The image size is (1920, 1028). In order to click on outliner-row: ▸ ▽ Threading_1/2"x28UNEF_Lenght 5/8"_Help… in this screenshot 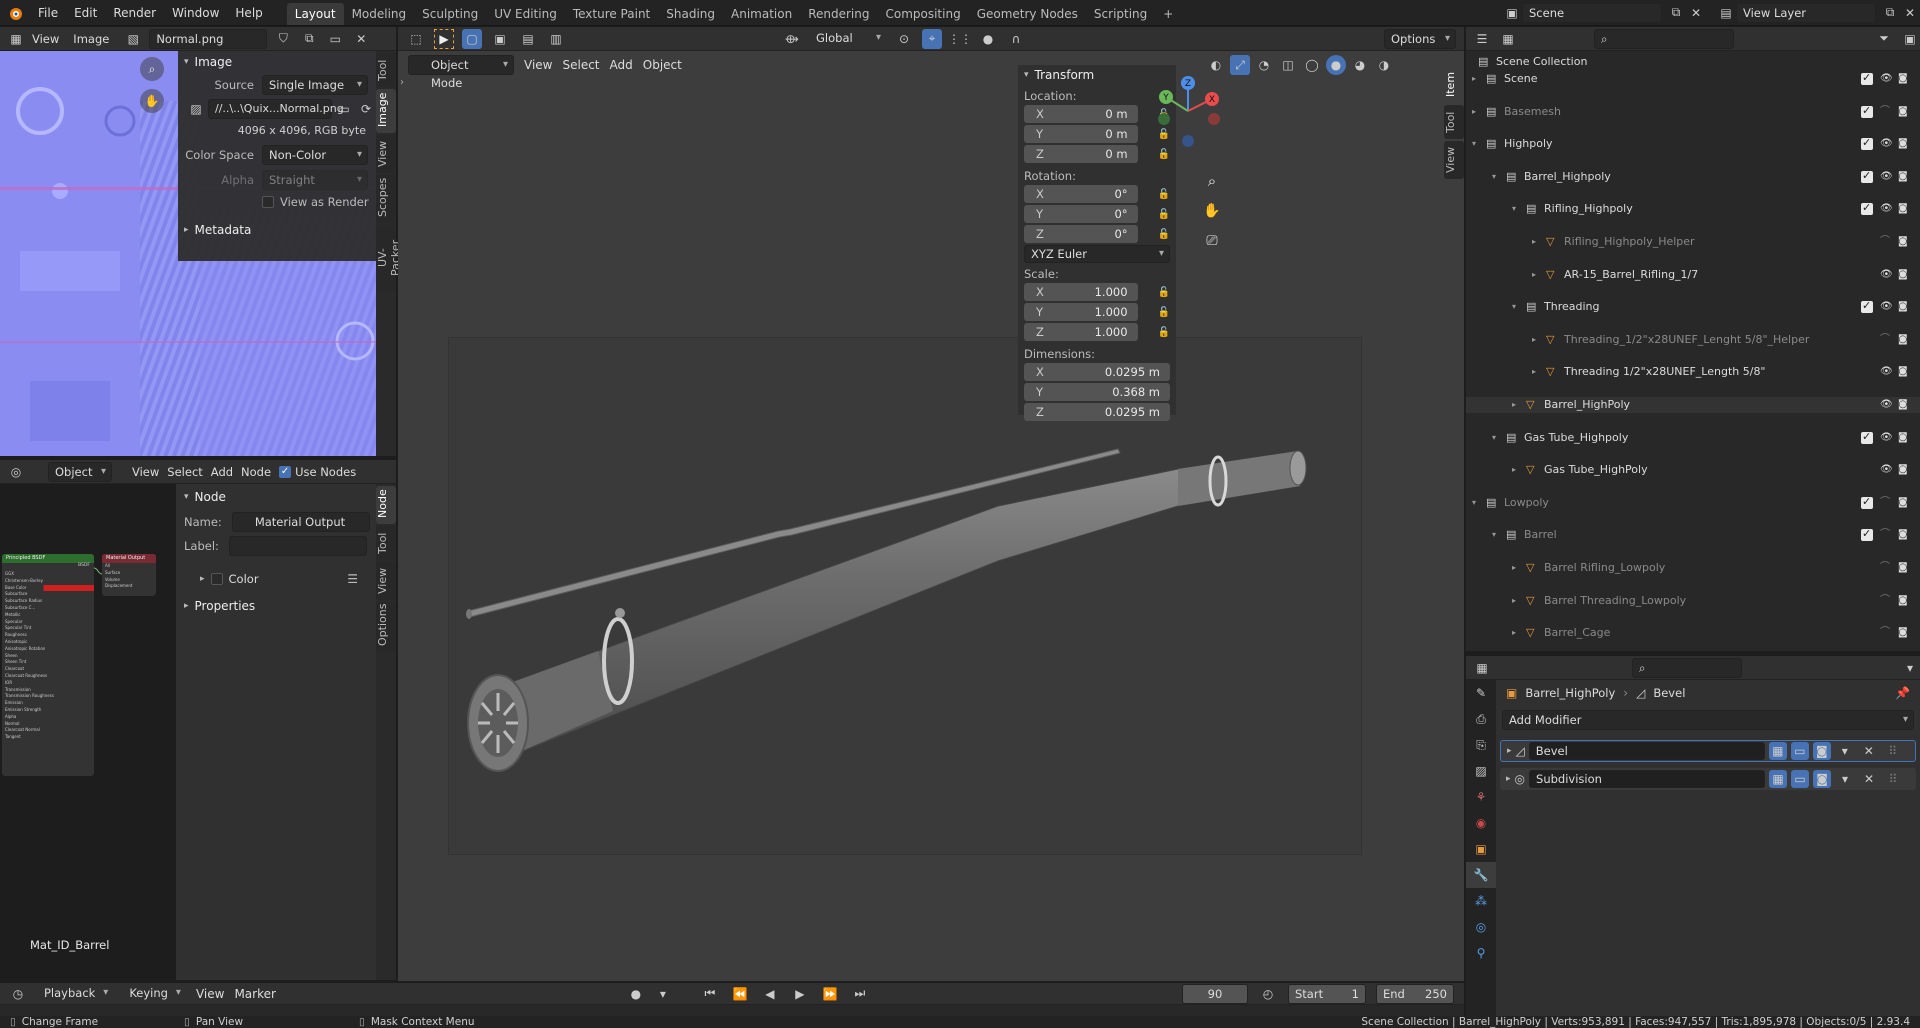, I will do `click(1693, 340)`.